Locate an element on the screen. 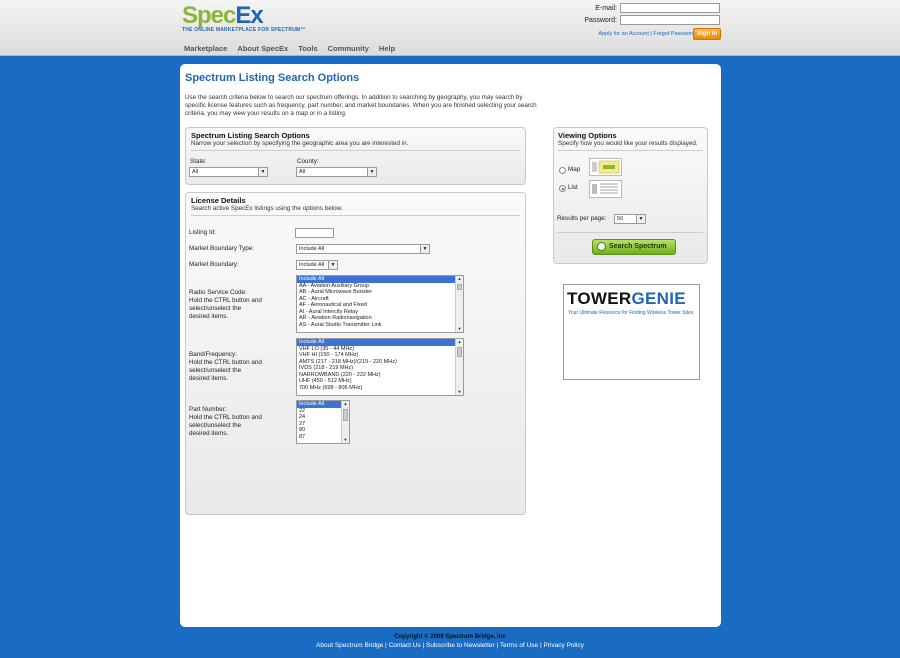 This screenshot has width=900, height=658. nav-marketplace: Marketplace is located at coordinates (205, 48).